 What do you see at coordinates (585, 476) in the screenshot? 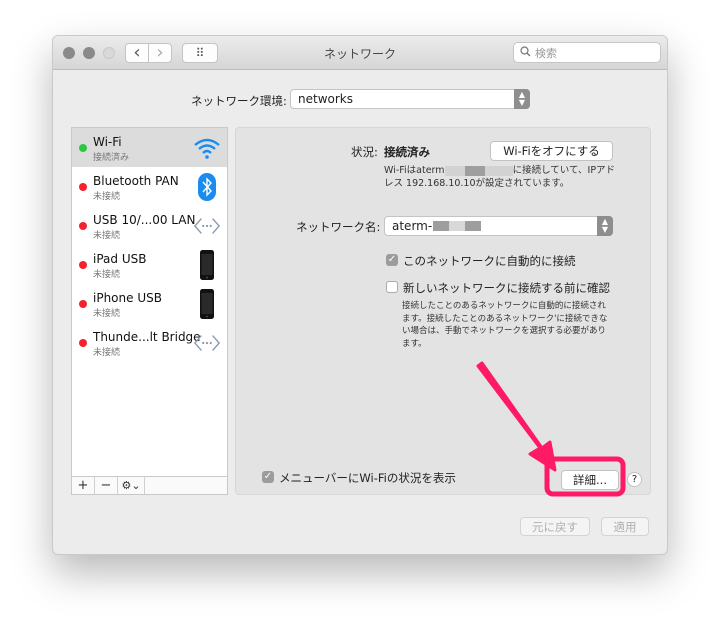
I see `annotation-highlight-box` at bounding box center [585, 476].